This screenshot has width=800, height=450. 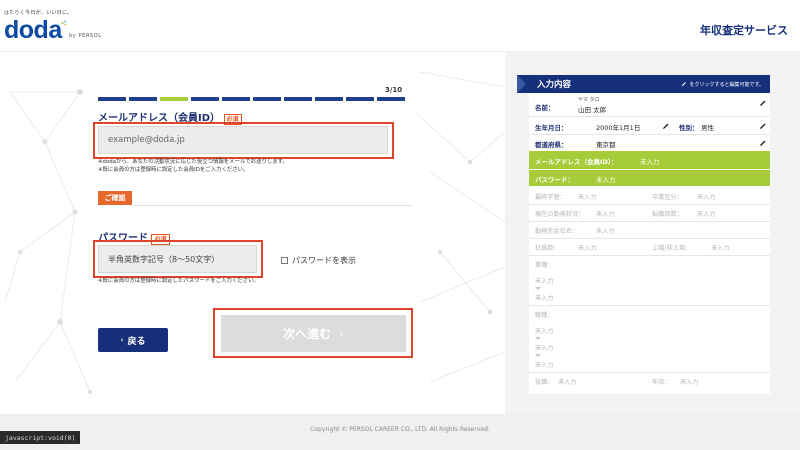 I want to click on email-input: example@doda.jp, so click(x=243, y=140).